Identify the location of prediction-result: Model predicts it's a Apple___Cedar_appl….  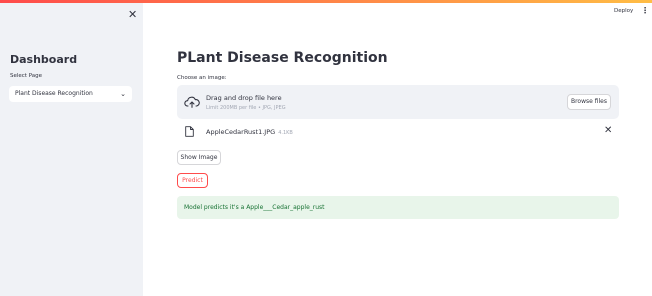
(398, 207).